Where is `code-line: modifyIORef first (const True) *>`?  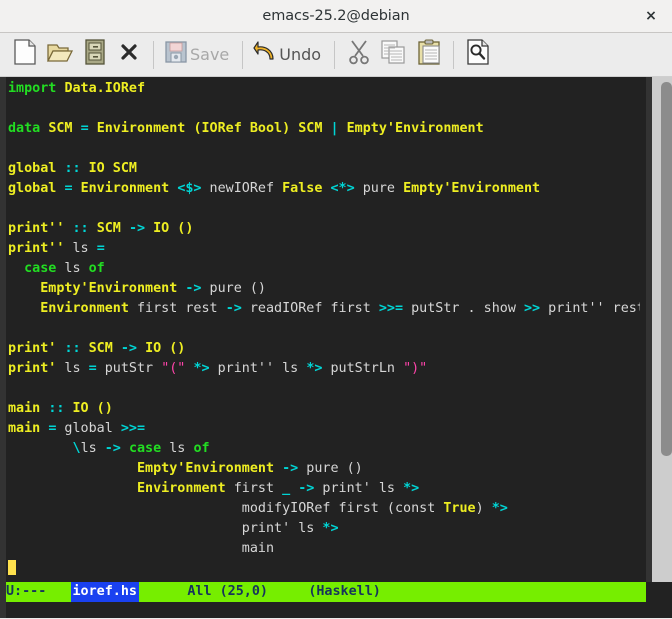
code-line: modifyIORef first (const True) *> is located at coordinates (324, 509).